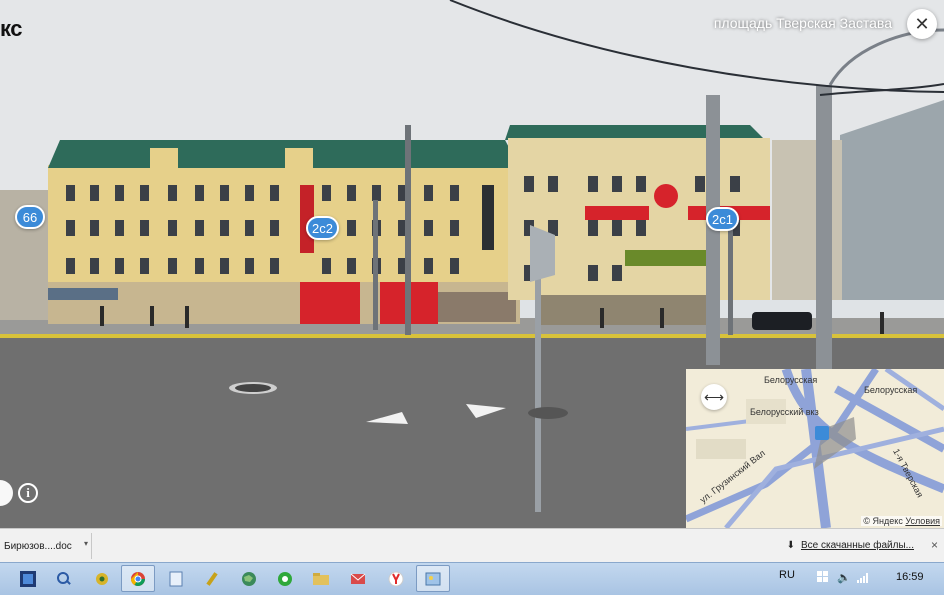  What do you see at coordinates (864, 577) in the screenshot?
I see `network-signal-icon` at bounding box center [864, 577].